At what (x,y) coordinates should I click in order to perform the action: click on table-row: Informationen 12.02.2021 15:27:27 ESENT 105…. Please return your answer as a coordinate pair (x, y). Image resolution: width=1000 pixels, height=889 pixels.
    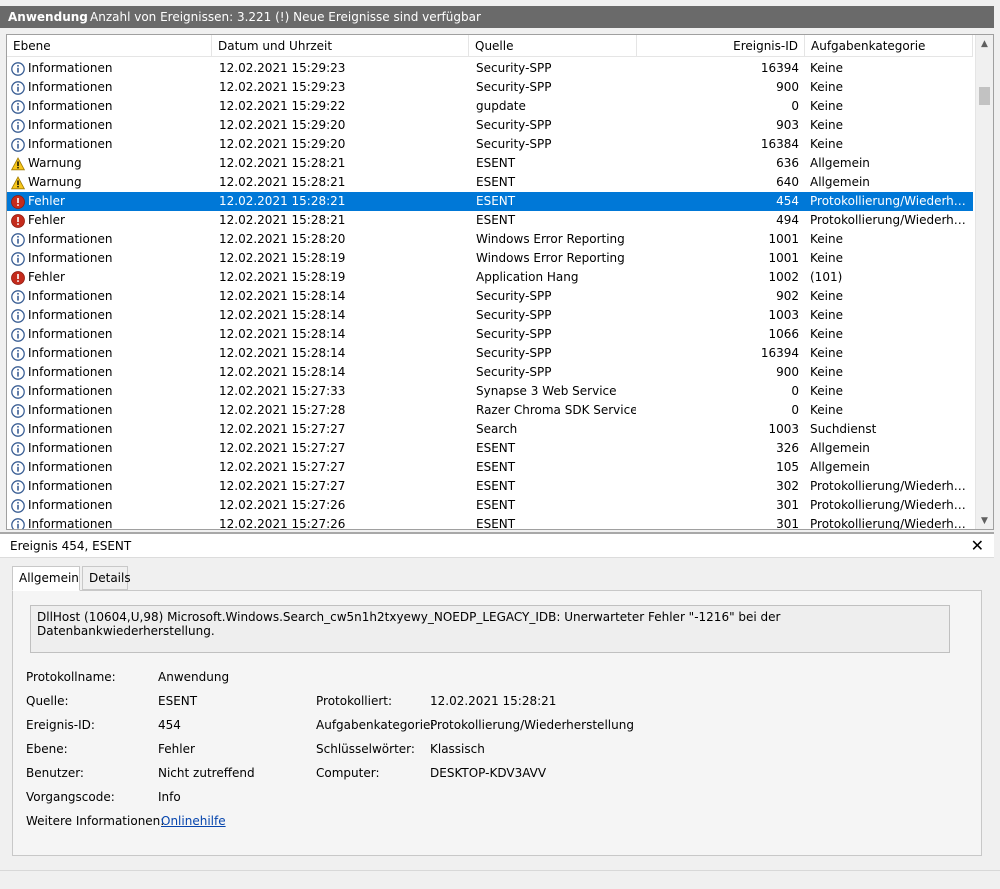
    Looking at the image, I should click on (490, 467).